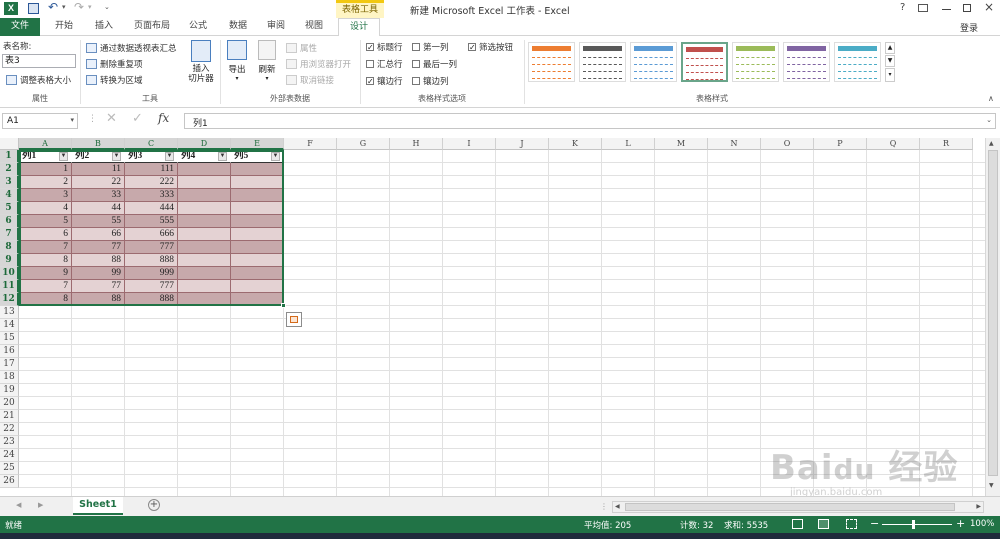 The image size is (1000, 539). What do you see at coordinates (416, 47) in the screenshot?
I see `first-column-checkbox` at bounding box center [416, 47].